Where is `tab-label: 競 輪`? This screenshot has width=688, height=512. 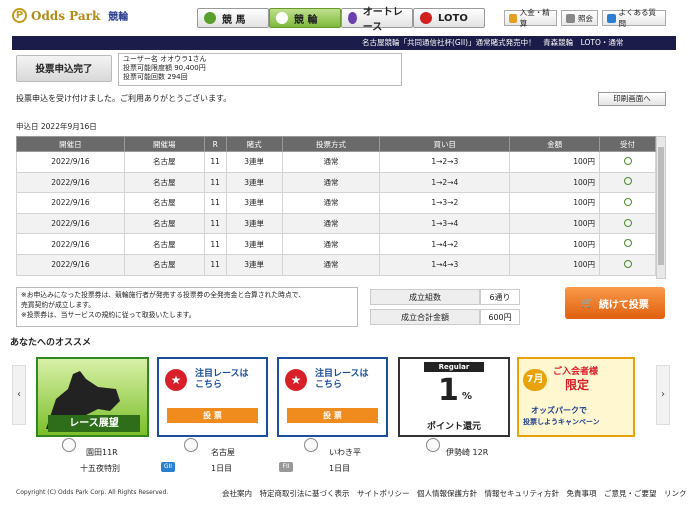
tab-label: 競 輪 is located at coordinates (306, 20).